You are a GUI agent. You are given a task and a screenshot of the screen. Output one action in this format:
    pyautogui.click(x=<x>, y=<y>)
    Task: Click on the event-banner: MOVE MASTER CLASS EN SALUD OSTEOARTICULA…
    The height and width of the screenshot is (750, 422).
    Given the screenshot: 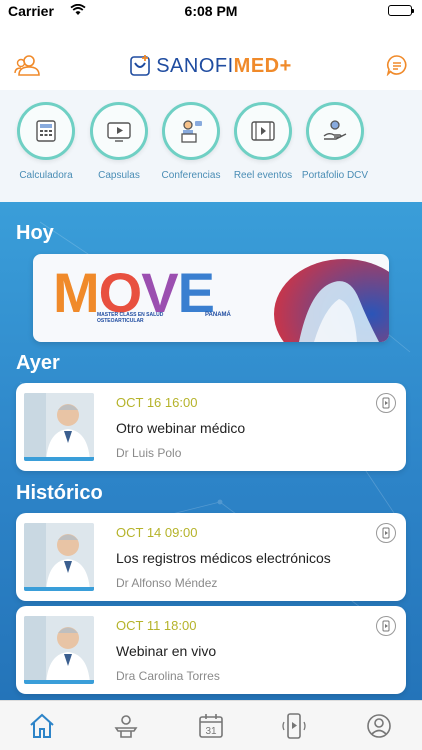 What is the action you would take?
    pyautogui.click(x=211, y=298)
    